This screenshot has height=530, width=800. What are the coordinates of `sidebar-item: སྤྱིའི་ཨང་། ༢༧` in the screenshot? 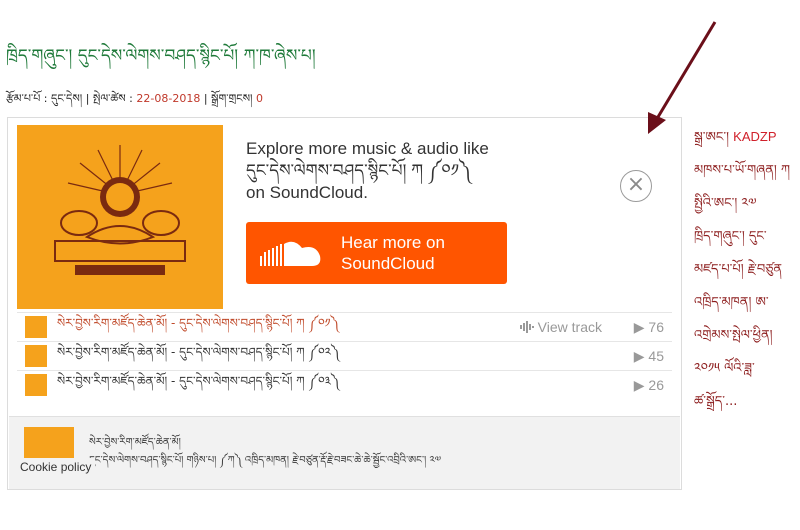 It's located at (725, 203).